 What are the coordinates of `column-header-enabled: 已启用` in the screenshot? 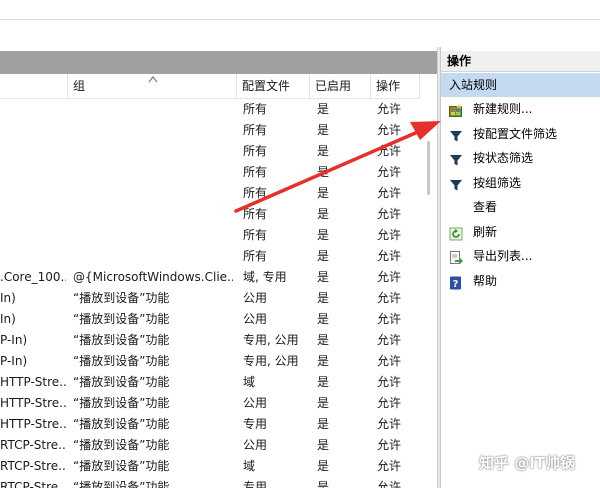 It's located at (340, 86).